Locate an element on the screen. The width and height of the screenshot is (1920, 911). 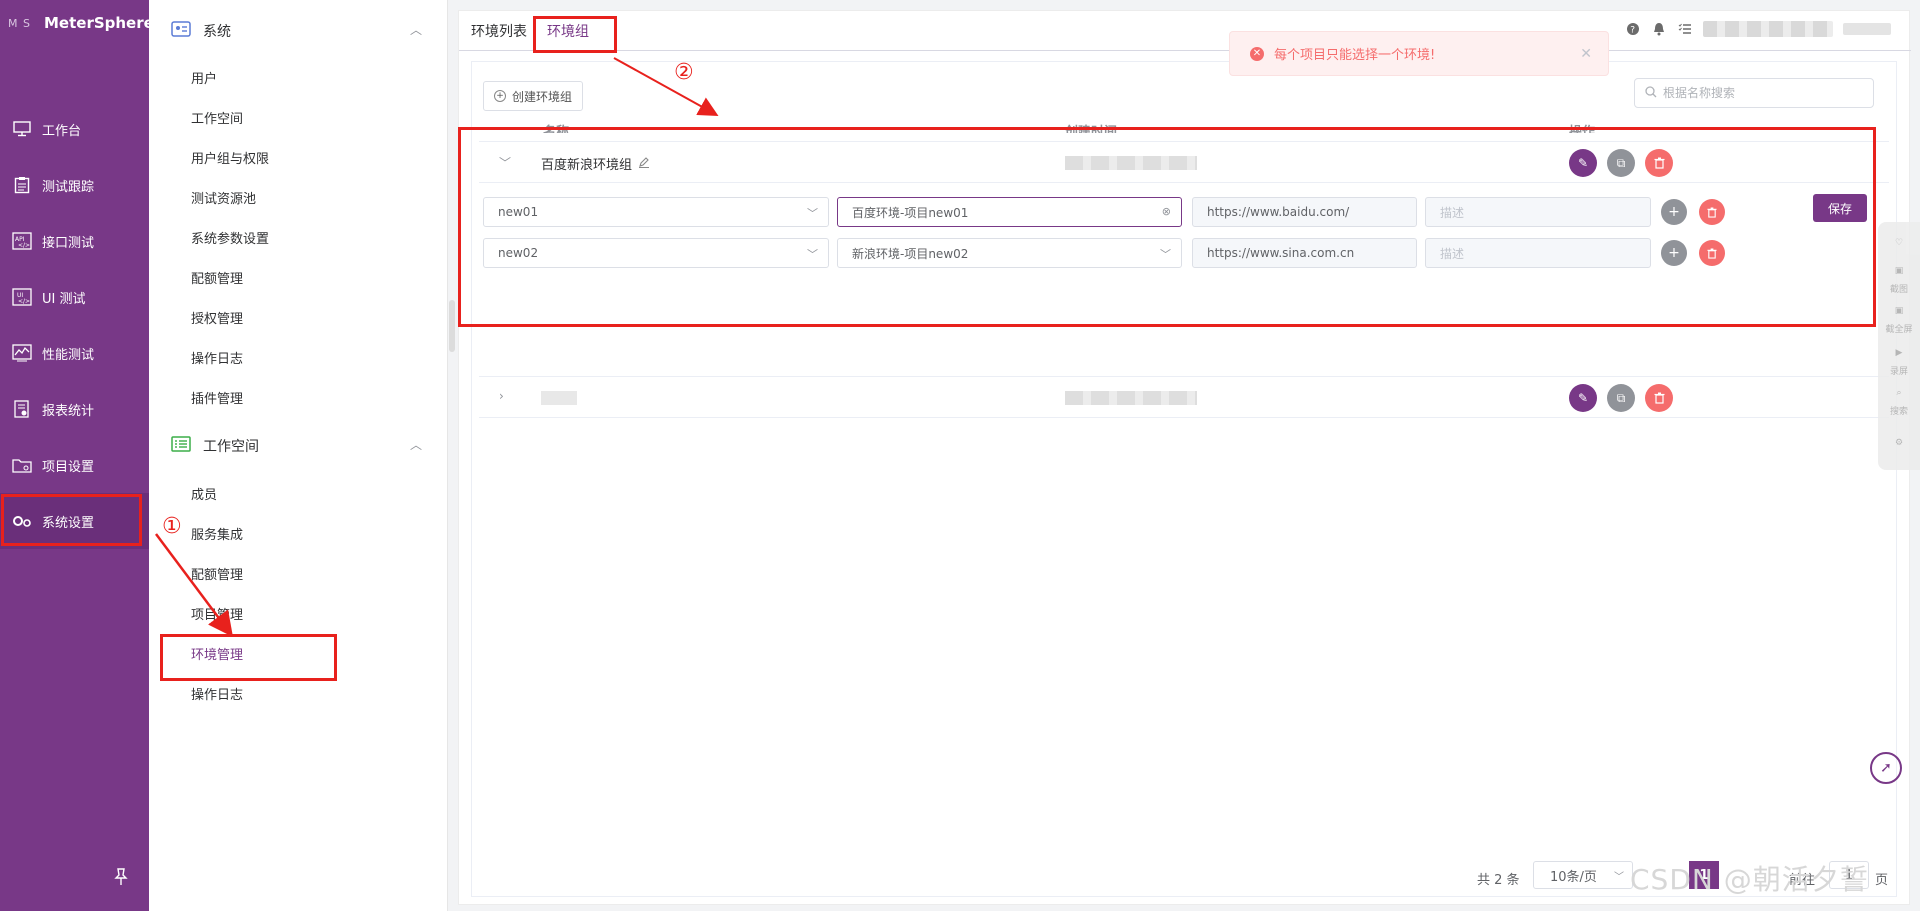
nav-item-report: 报表统计 is located at coordinates (74, 409).